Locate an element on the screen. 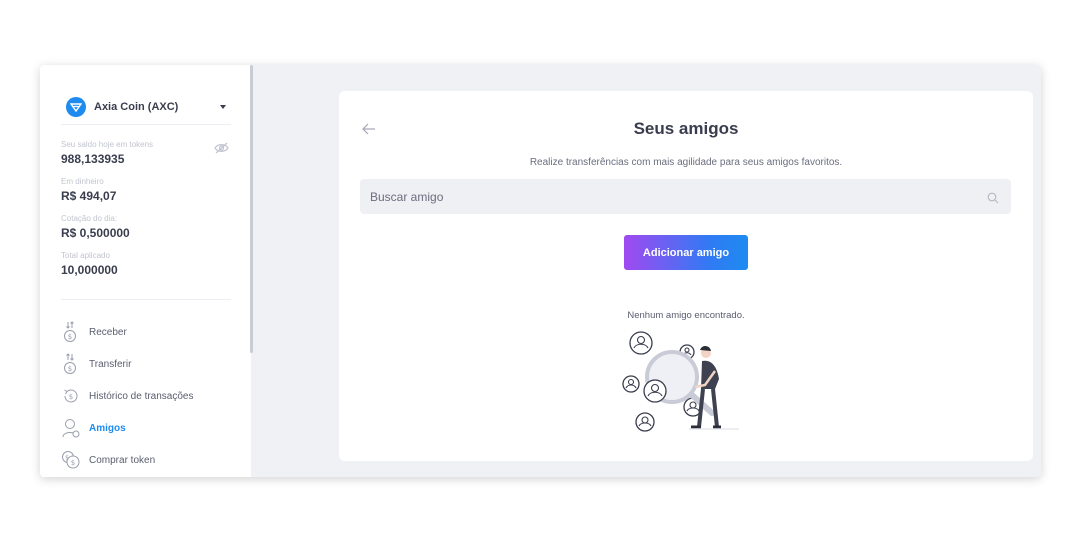 This screenshot has width=1080, height=541. stat-label: Em dinheiro is located at coordinates (82, 181).